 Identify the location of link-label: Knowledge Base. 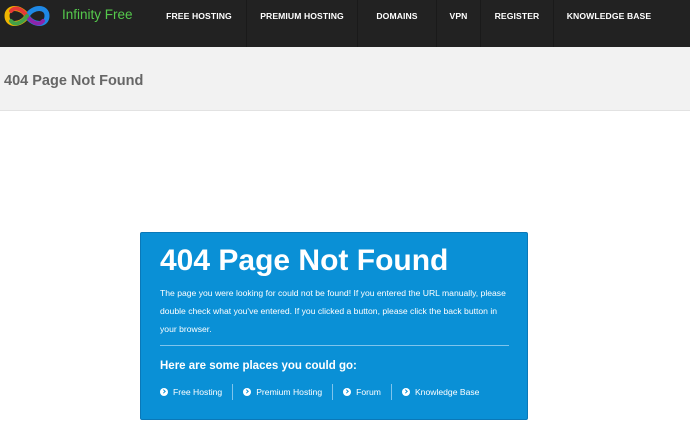
(447, 392).